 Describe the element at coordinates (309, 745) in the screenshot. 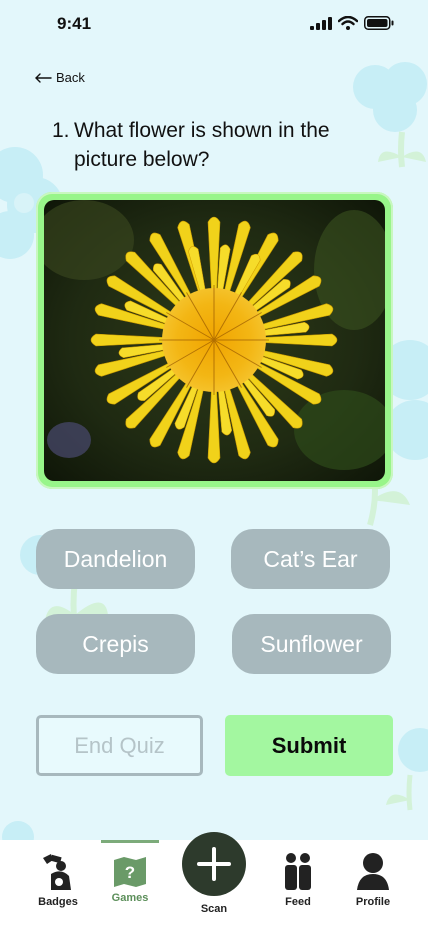

I see `submit-button: Submit` at that location.